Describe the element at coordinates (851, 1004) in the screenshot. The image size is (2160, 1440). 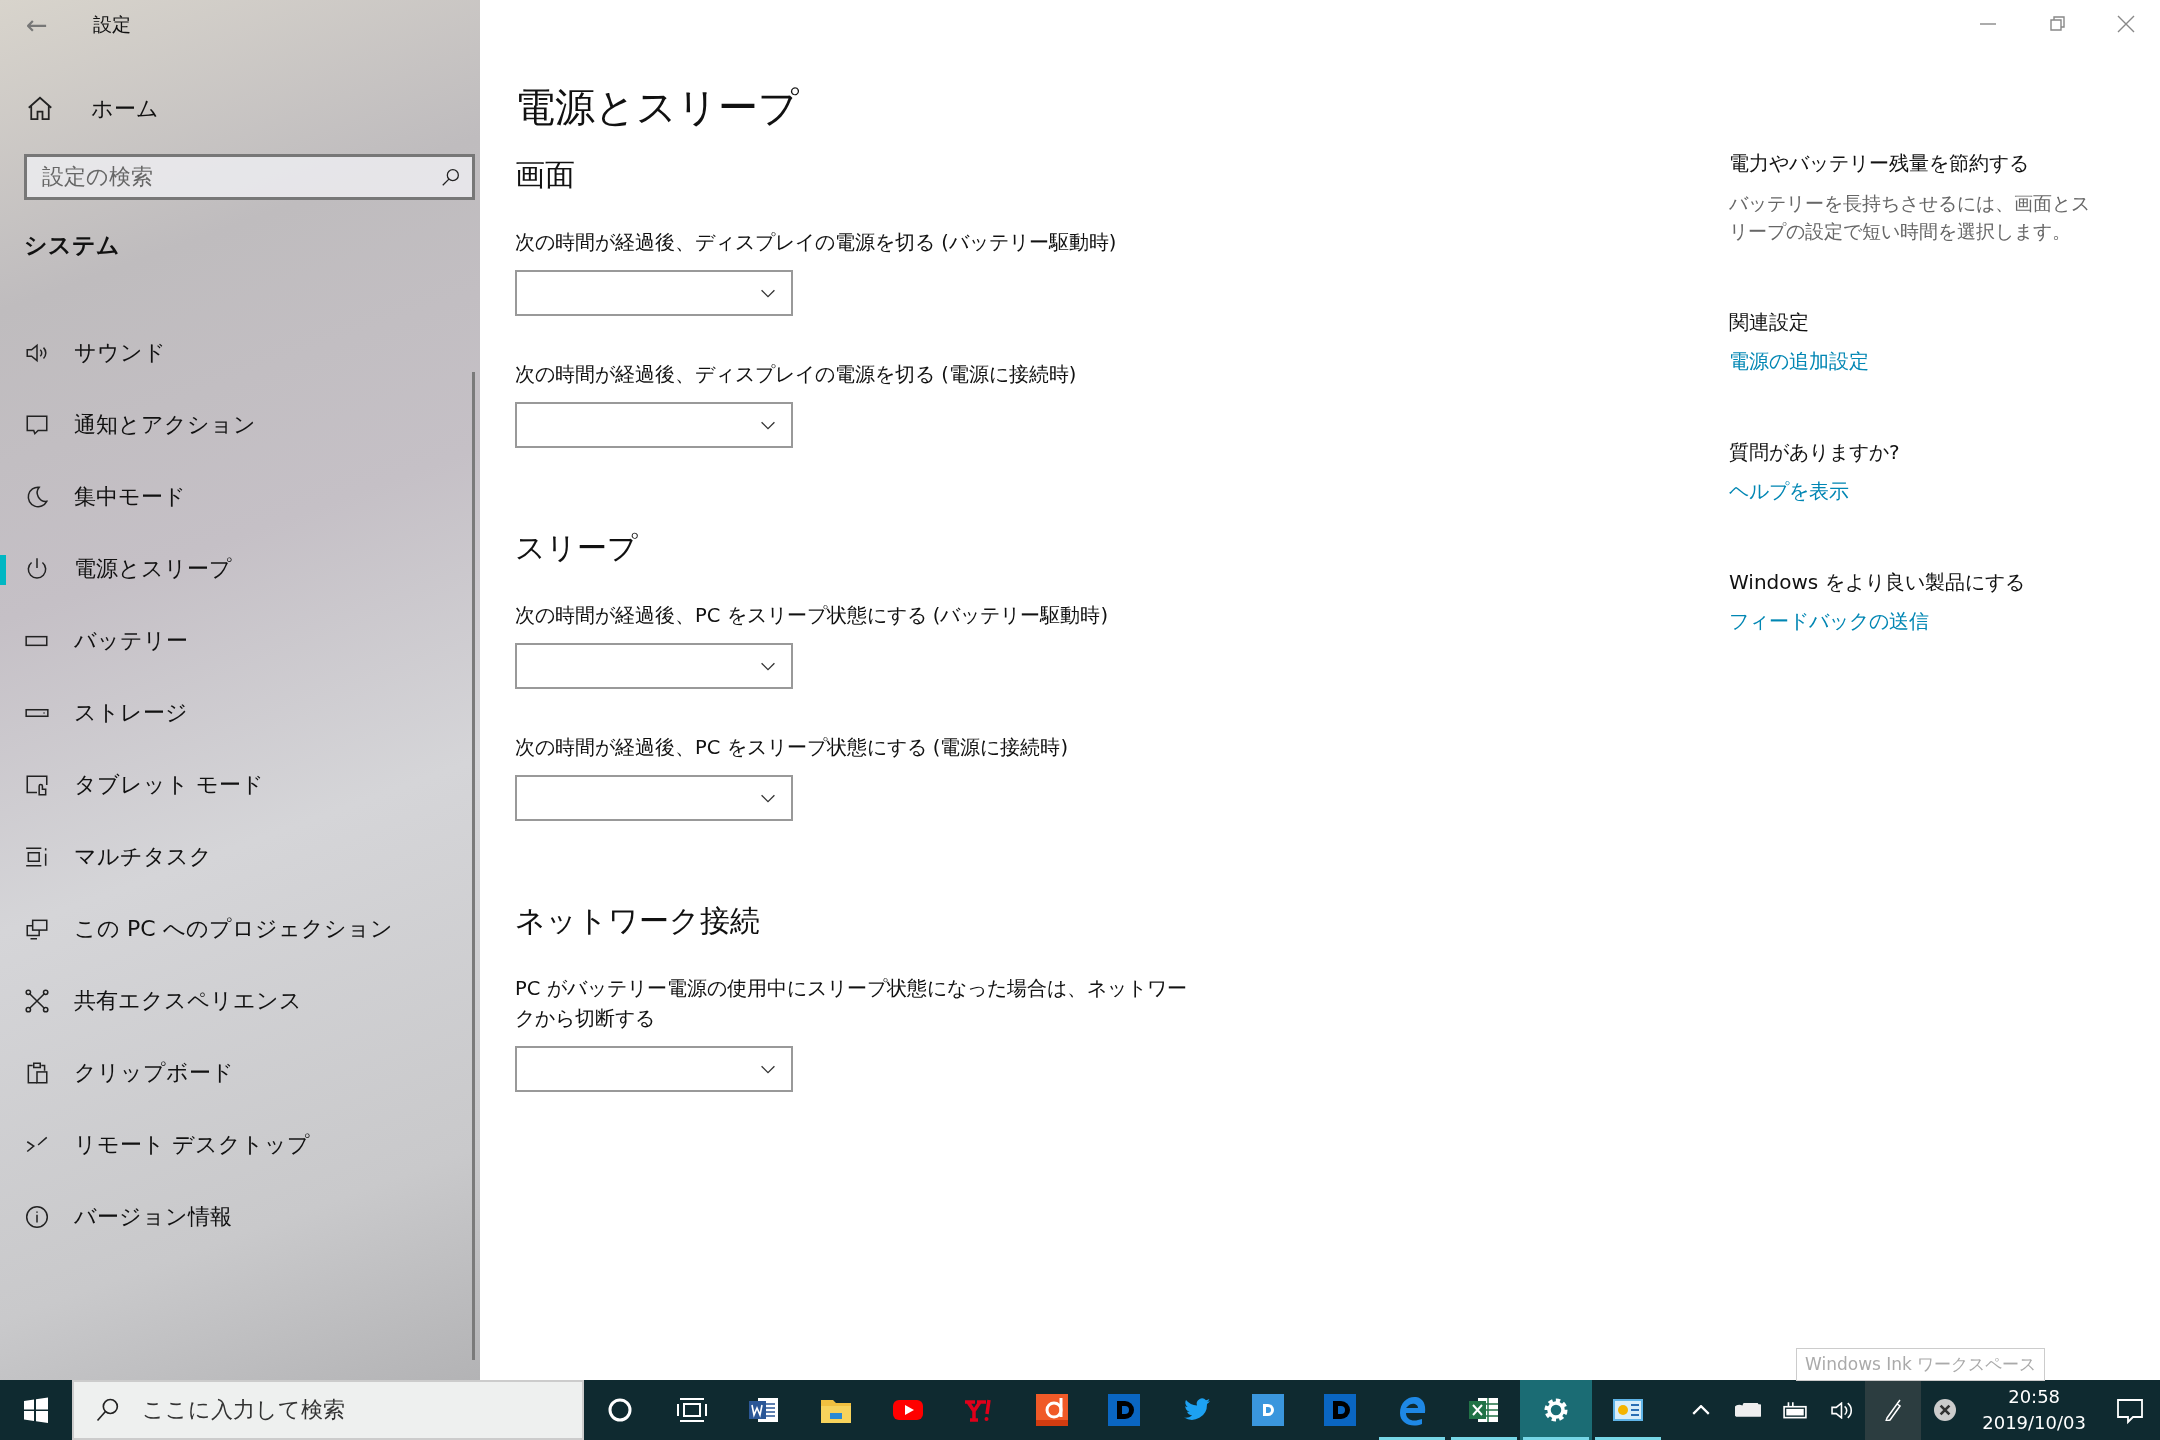
I see `setting-label: PC がバッテリー電源の使用中にスリープ状態になった場合は、ネットワークから切断する` at that location.